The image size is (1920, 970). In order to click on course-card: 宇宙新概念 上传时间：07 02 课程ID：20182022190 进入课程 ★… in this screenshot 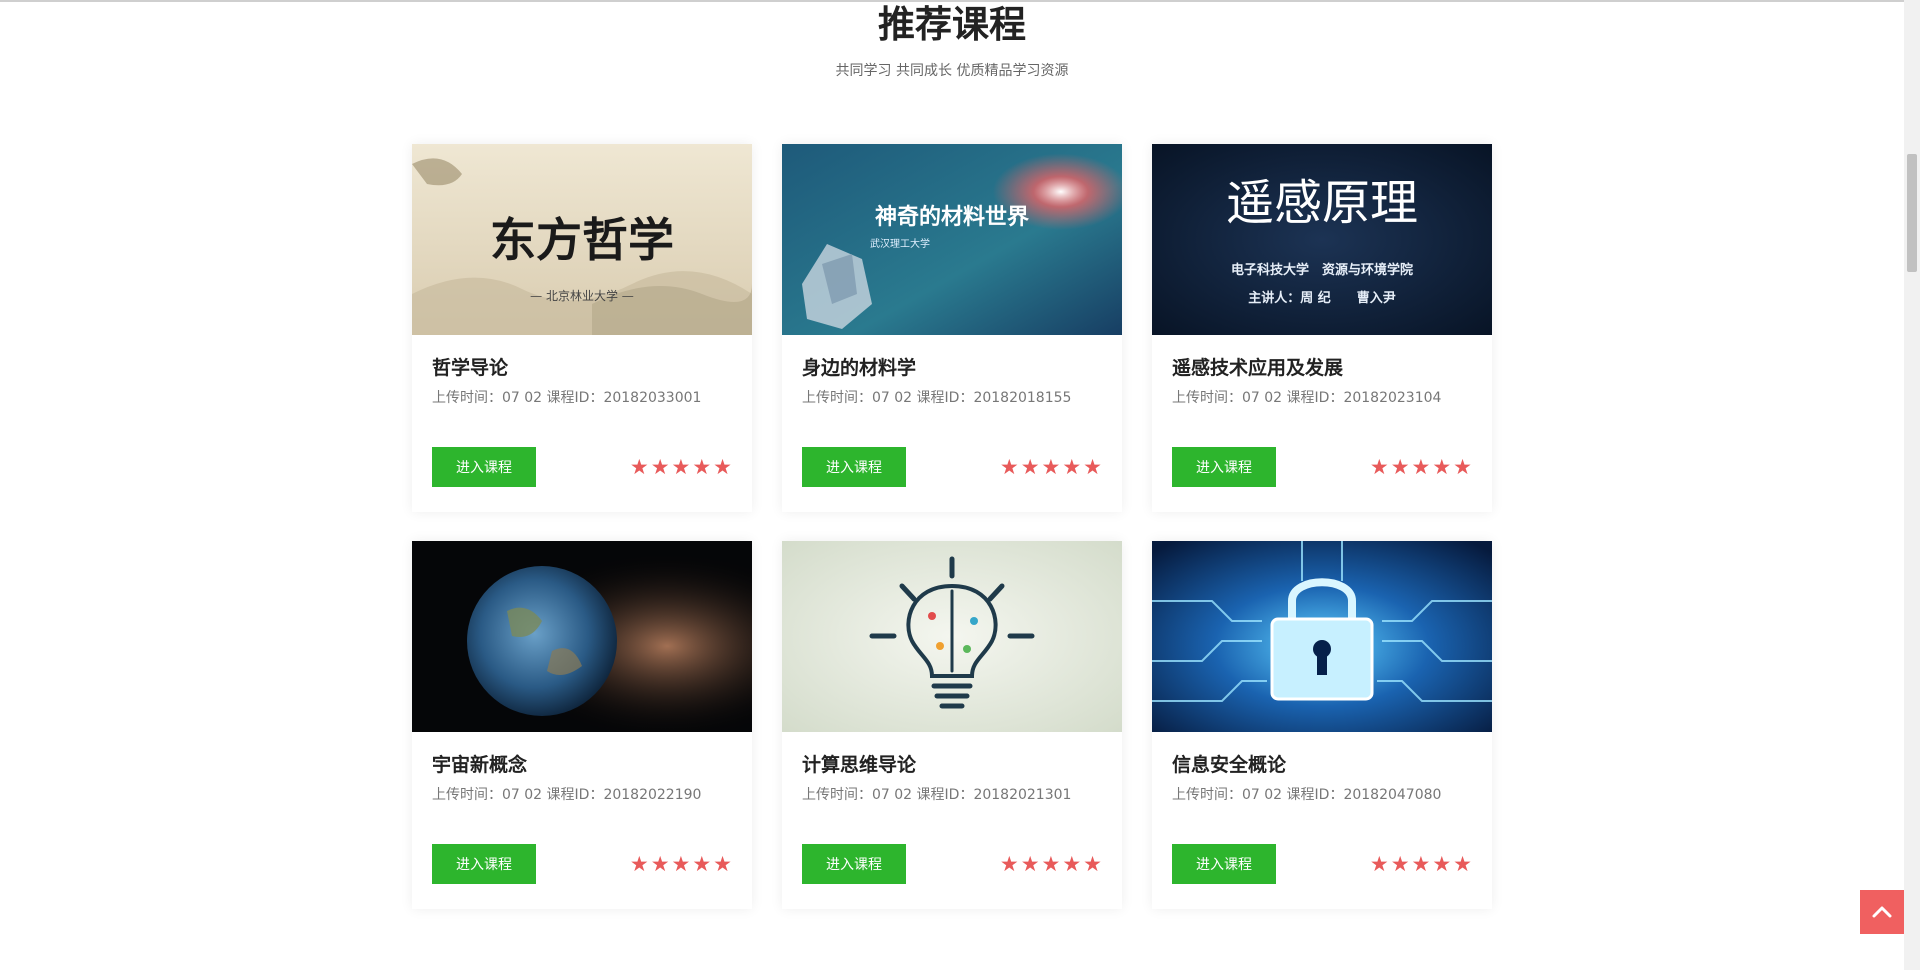, I will do `click(582, 725)`.